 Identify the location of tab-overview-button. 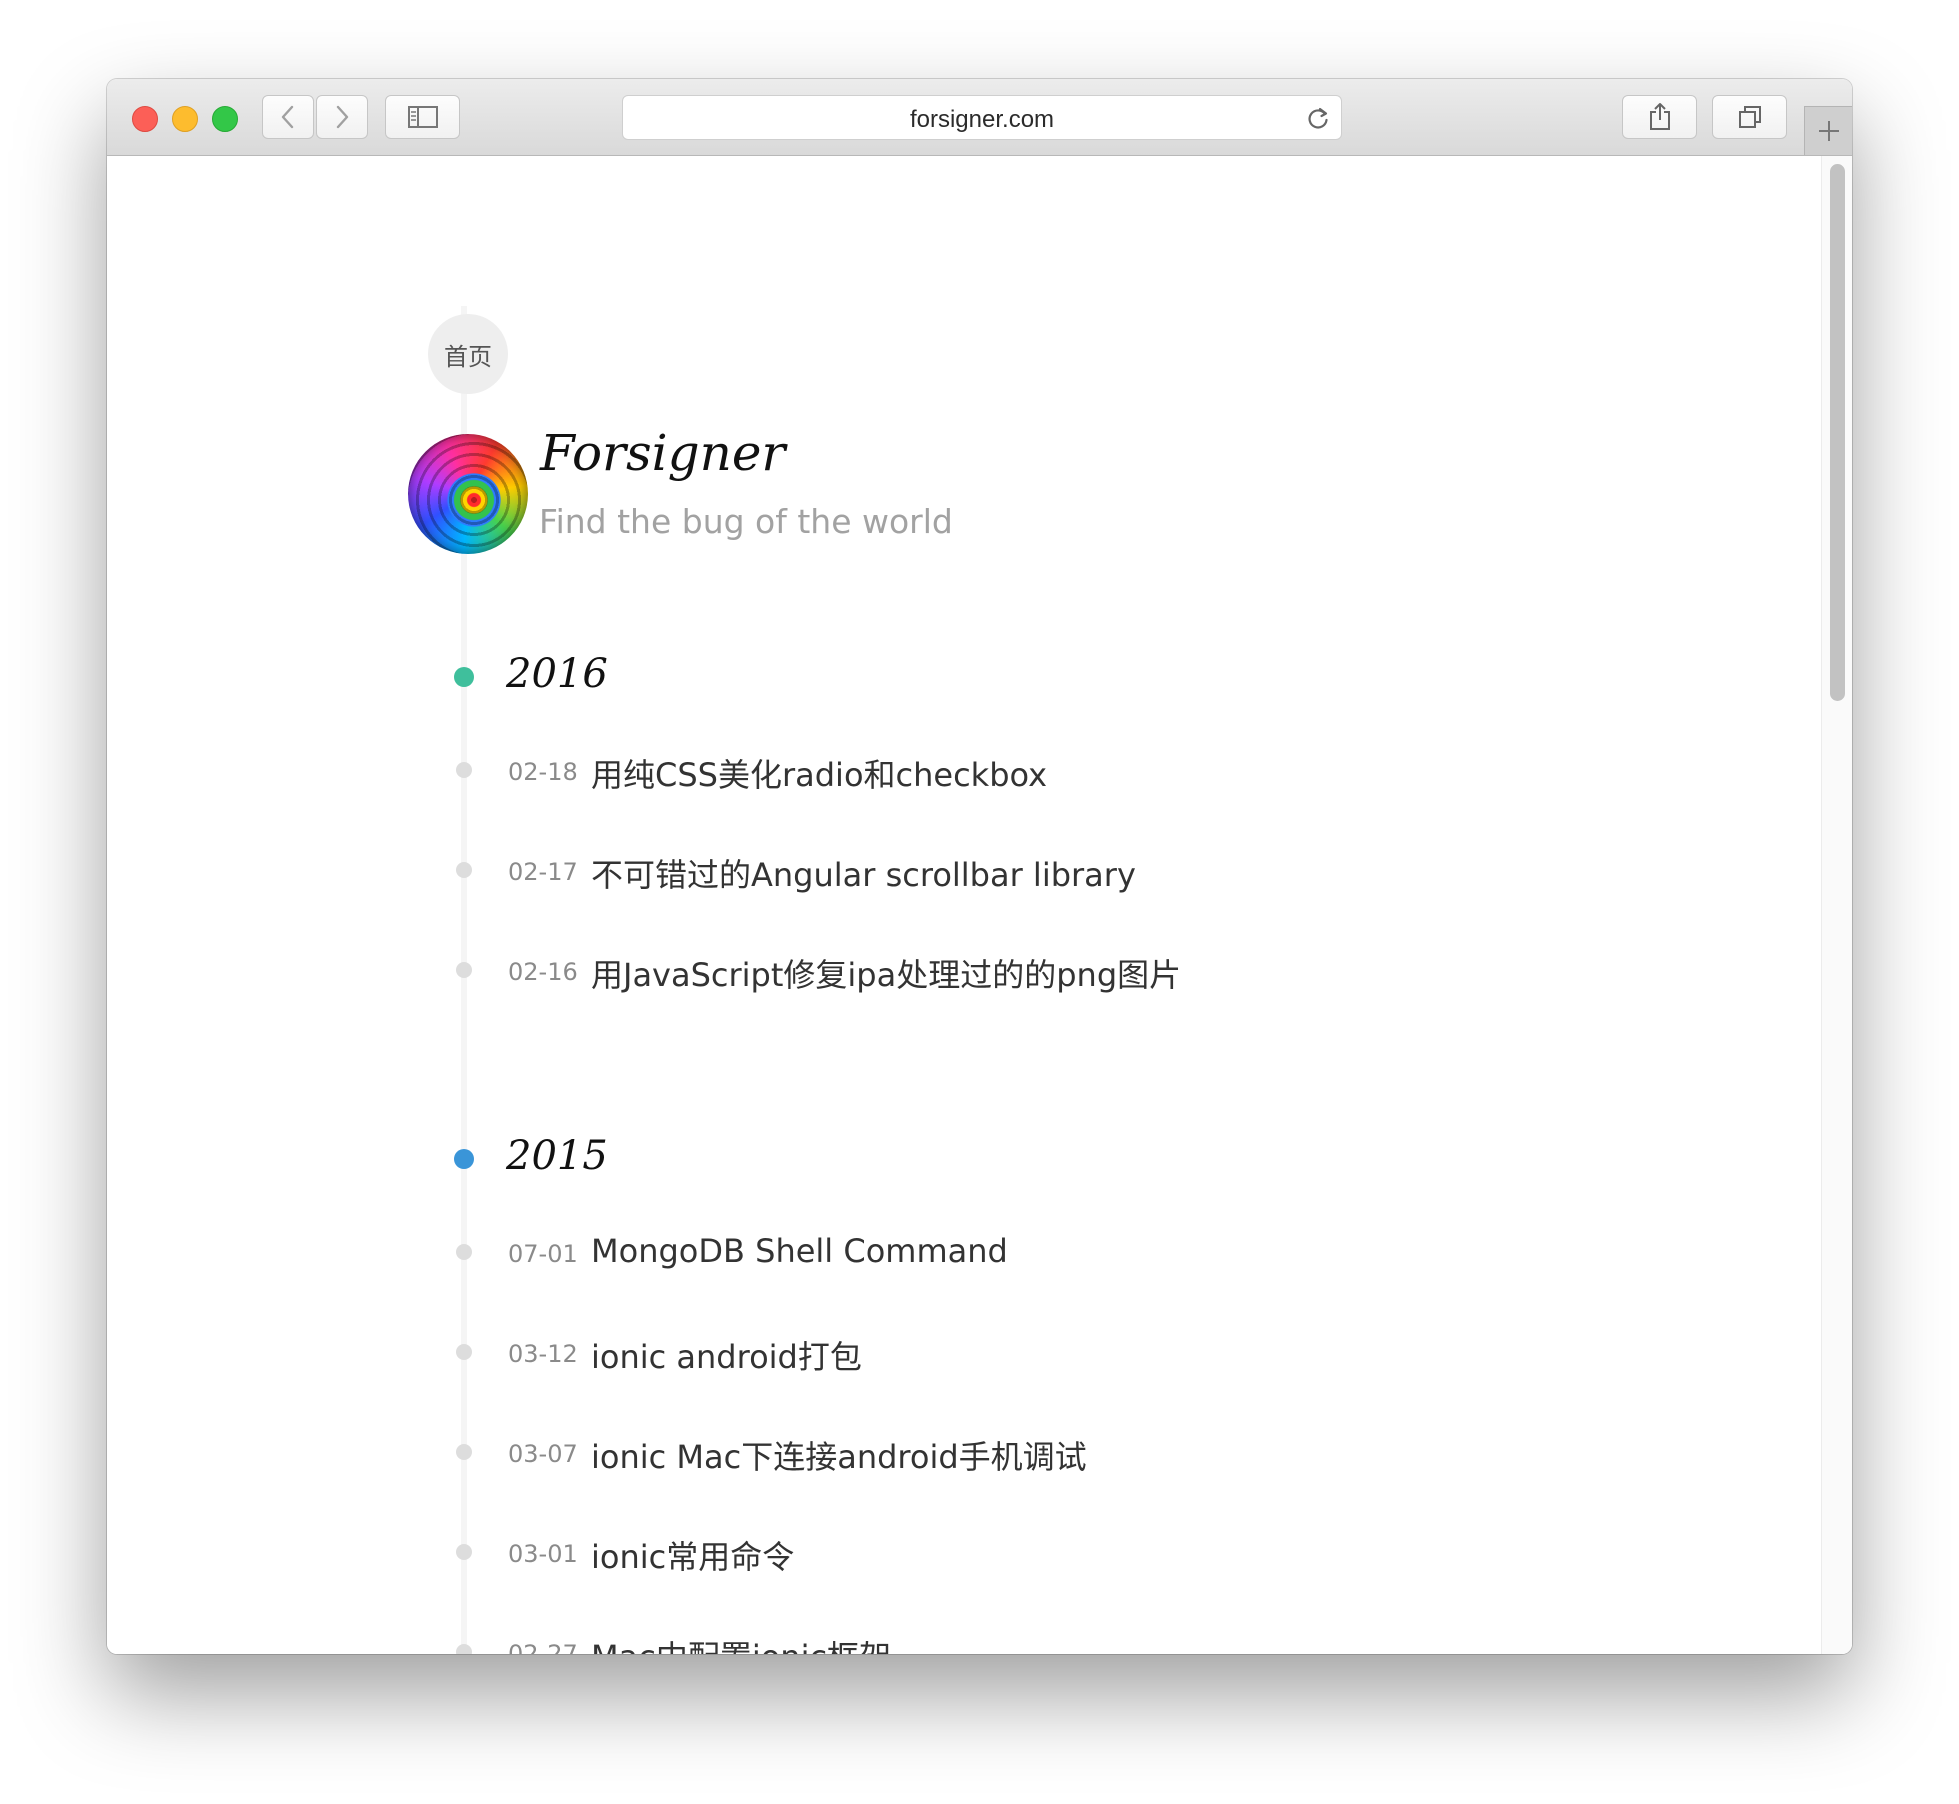
(1749, 117).